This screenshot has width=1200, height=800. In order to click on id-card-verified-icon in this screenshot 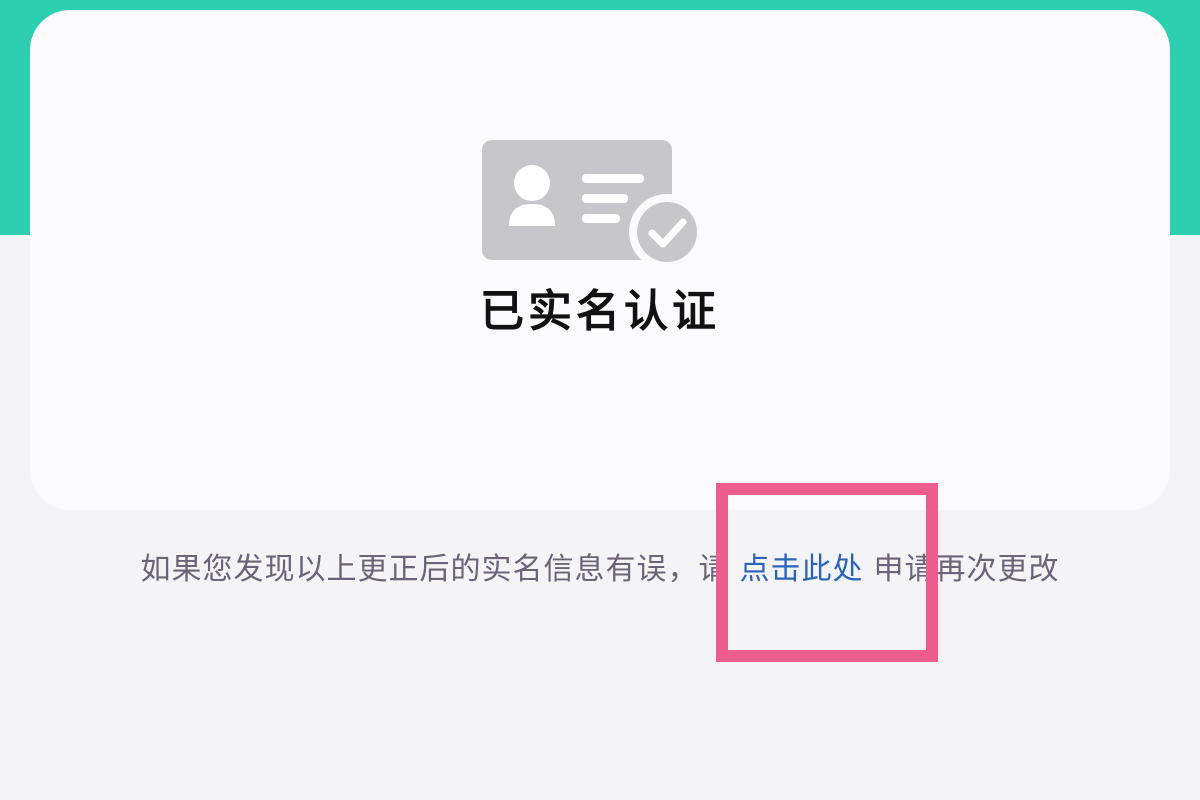, I will do `click(597, 205)`.